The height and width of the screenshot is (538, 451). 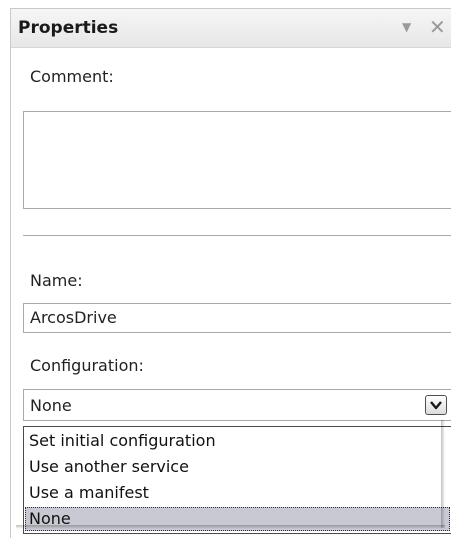 What do you see at coordinates (56, 280) in the screenshot?
I see `name-label: Name:` at bounding box center [56, 280].